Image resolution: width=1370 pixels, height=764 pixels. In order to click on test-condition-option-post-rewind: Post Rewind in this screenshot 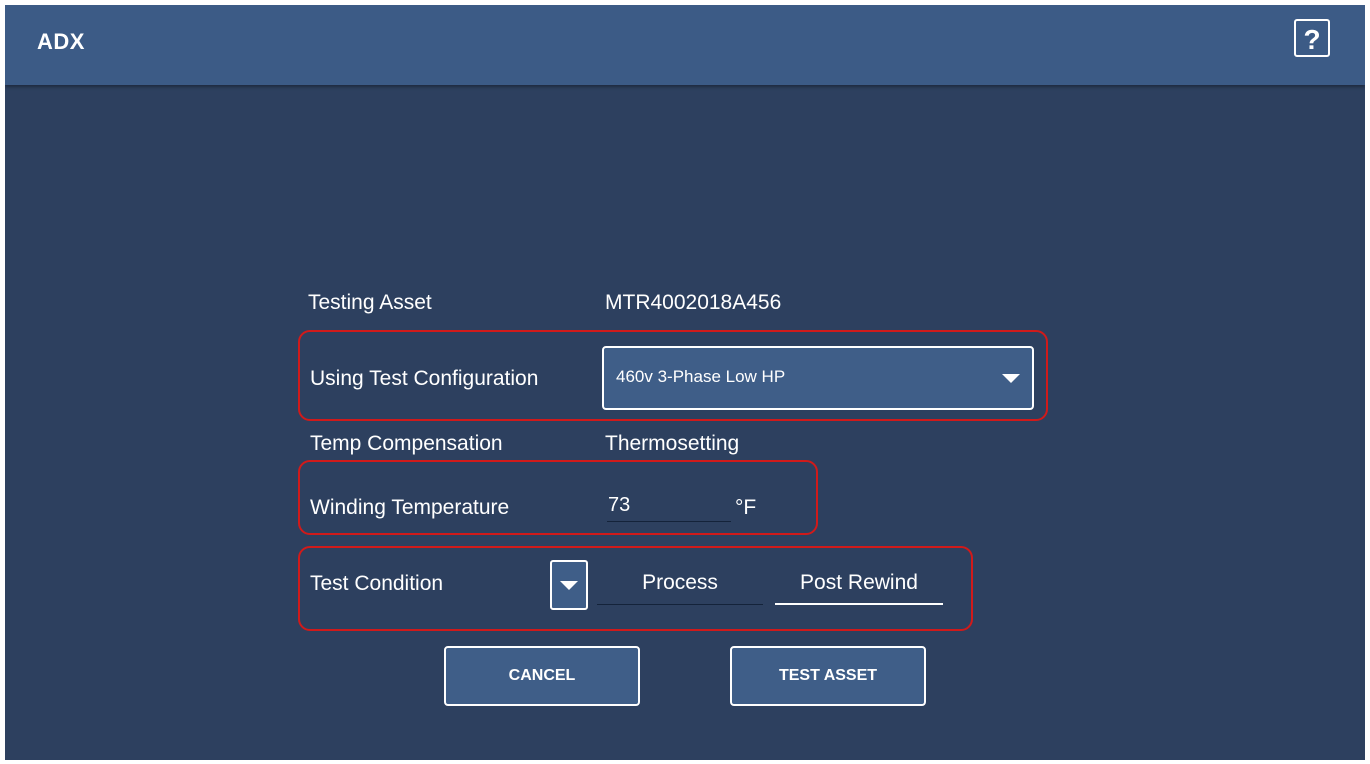, I will do `click(859, 585)`.